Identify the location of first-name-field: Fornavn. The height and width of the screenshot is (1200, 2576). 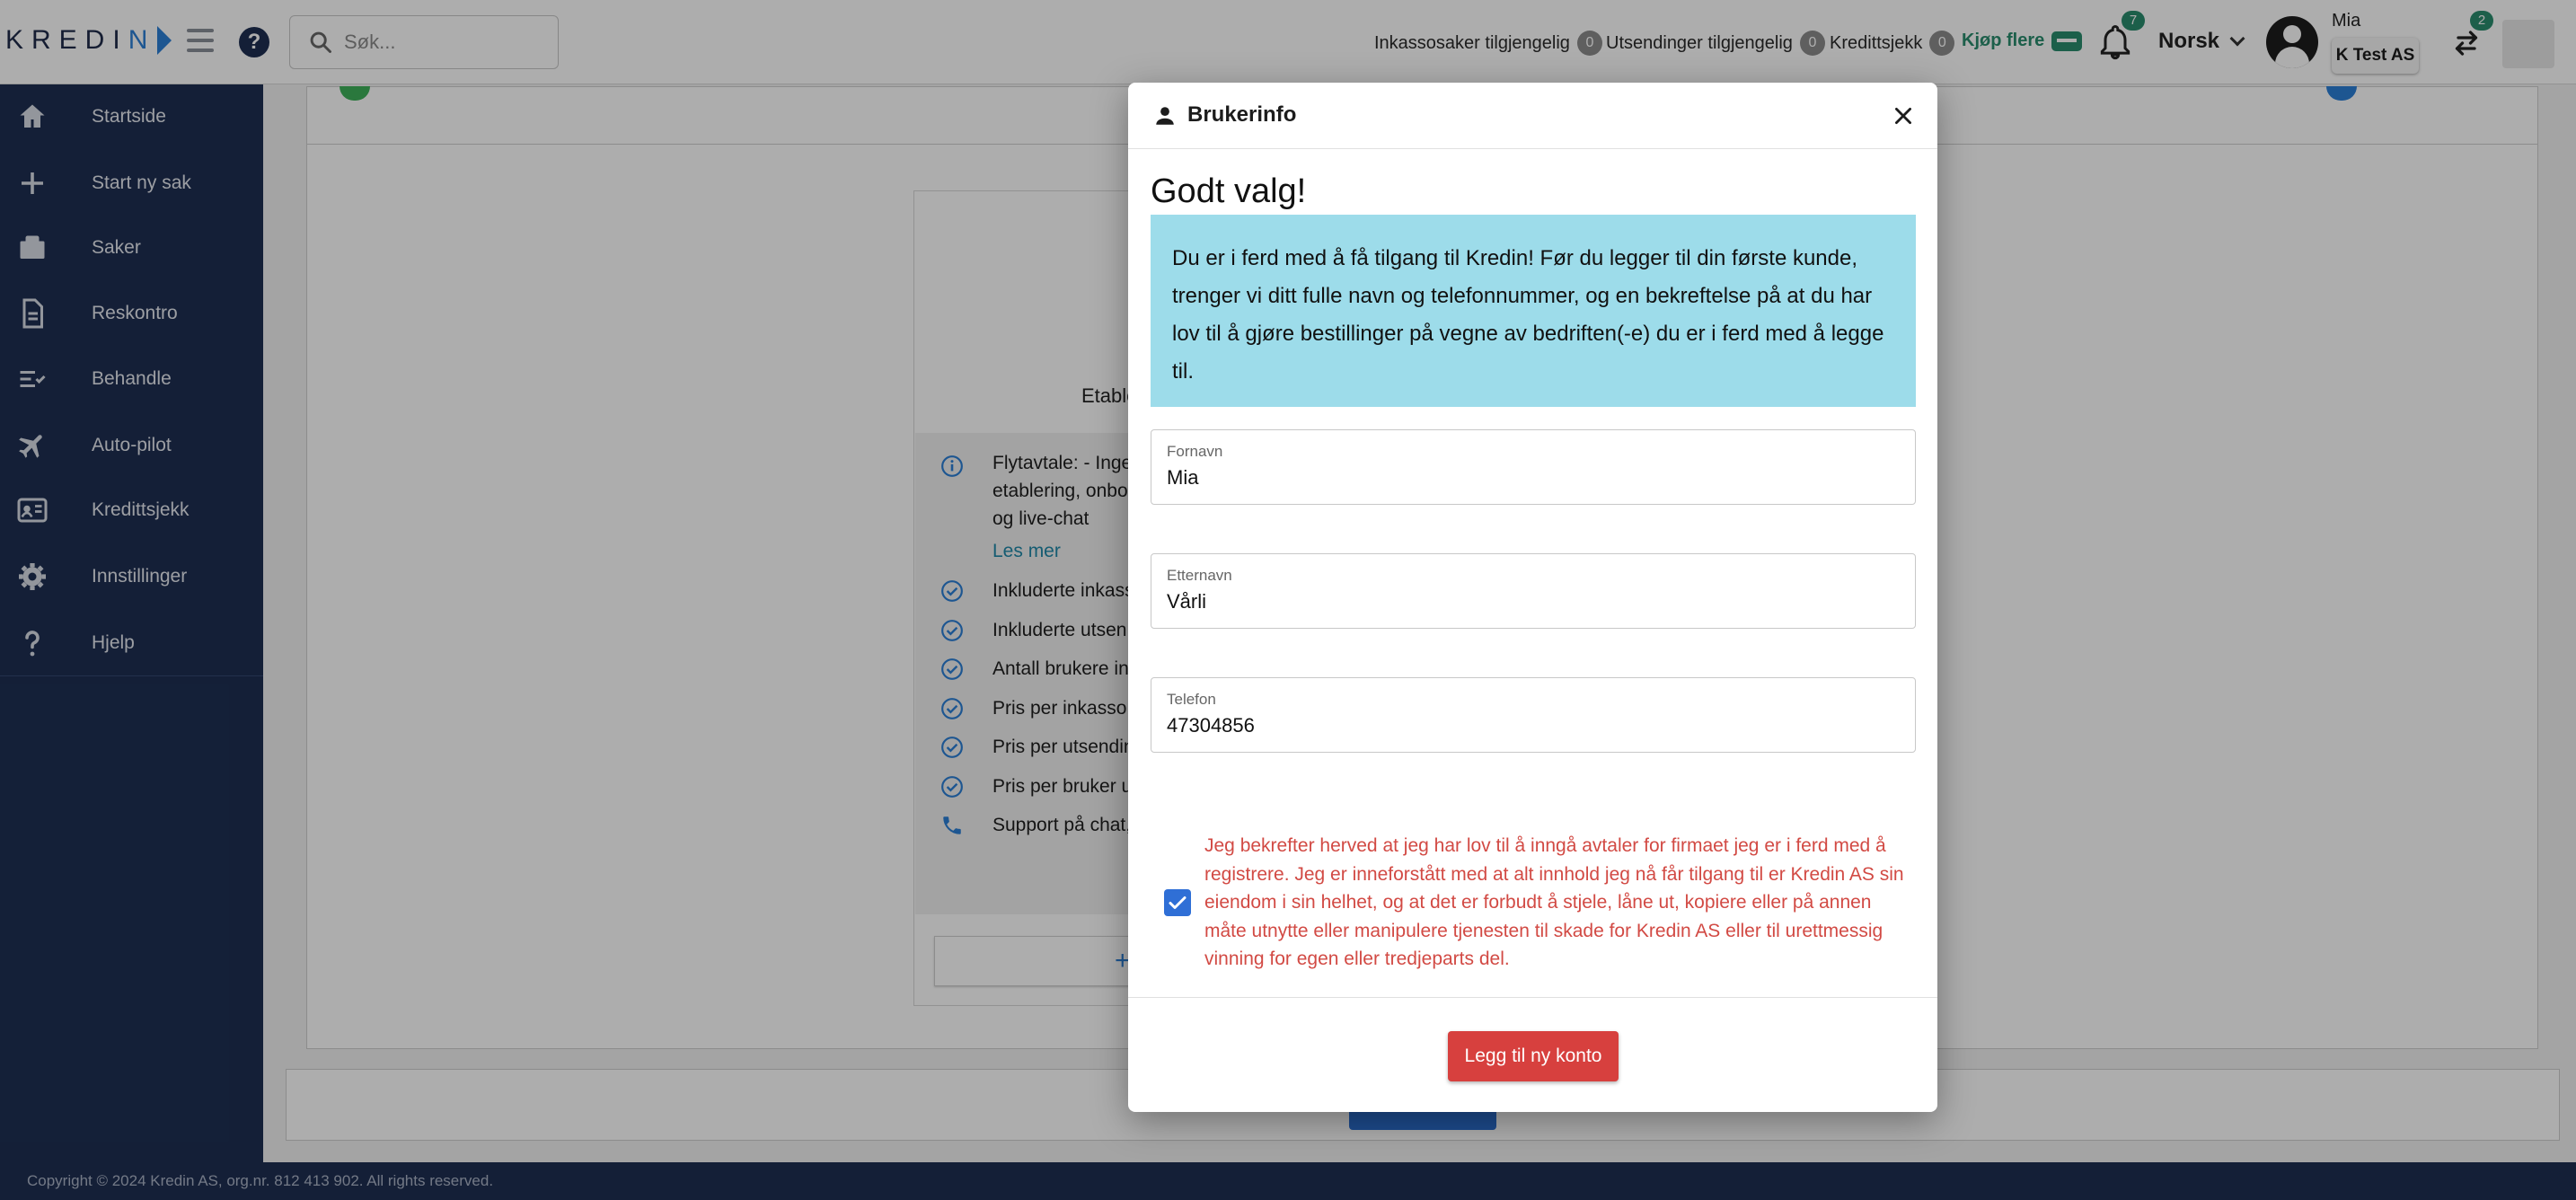
(1533, 467).